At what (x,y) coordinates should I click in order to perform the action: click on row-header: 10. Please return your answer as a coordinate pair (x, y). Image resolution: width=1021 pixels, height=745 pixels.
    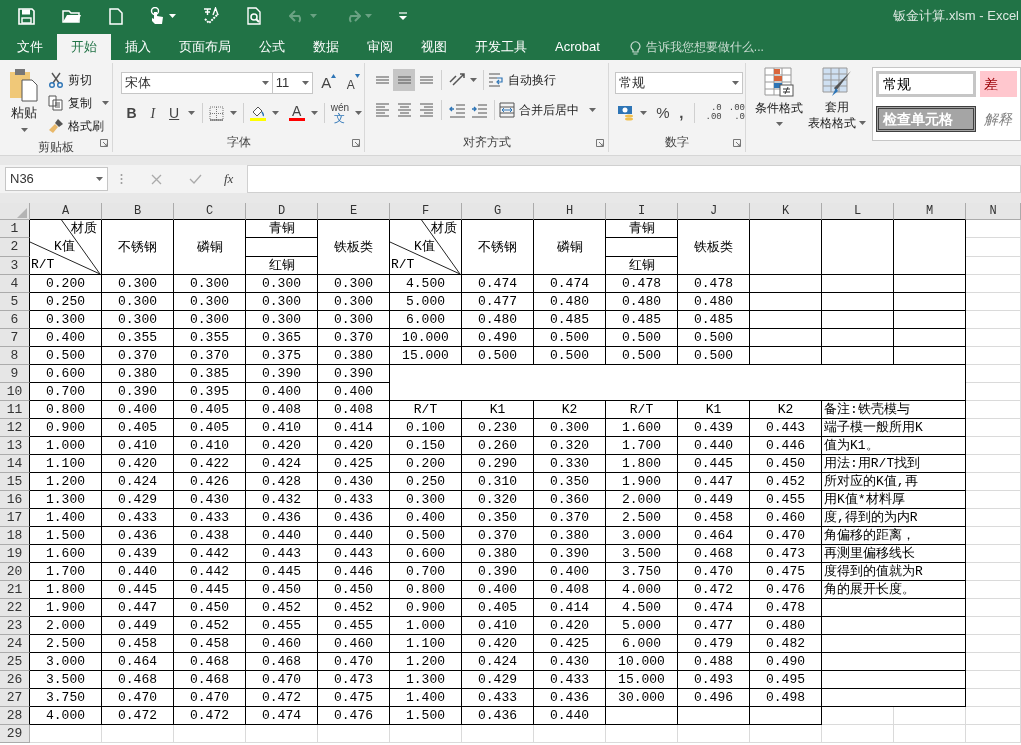
    Looking at the image, I should click on (15, 392).